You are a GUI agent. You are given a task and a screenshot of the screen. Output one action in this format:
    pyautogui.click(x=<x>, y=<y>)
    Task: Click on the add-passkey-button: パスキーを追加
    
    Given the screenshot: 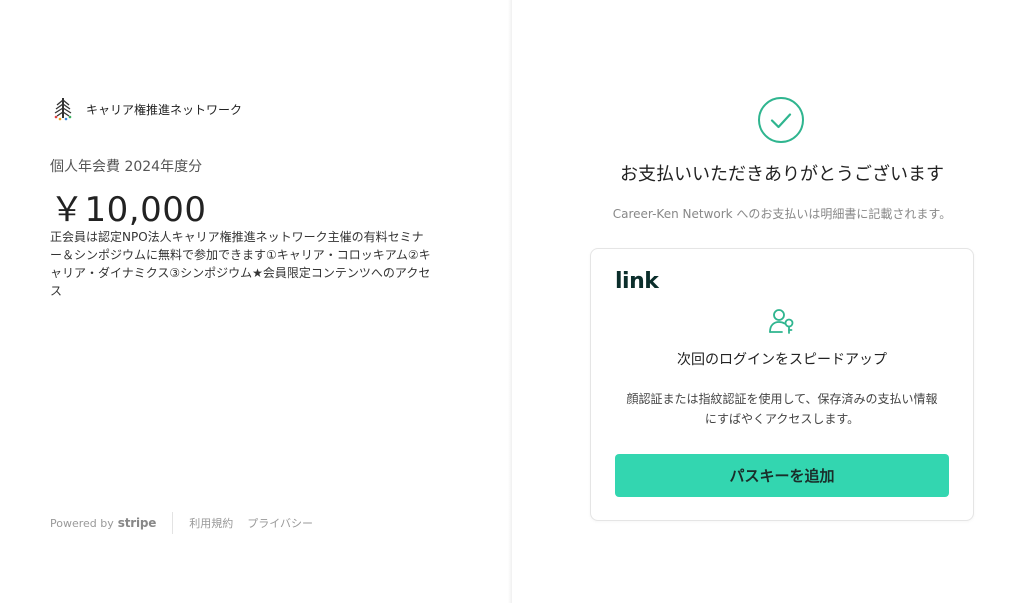 What is the action you would take?
    pyautogui.click(x=782, y=475)
    